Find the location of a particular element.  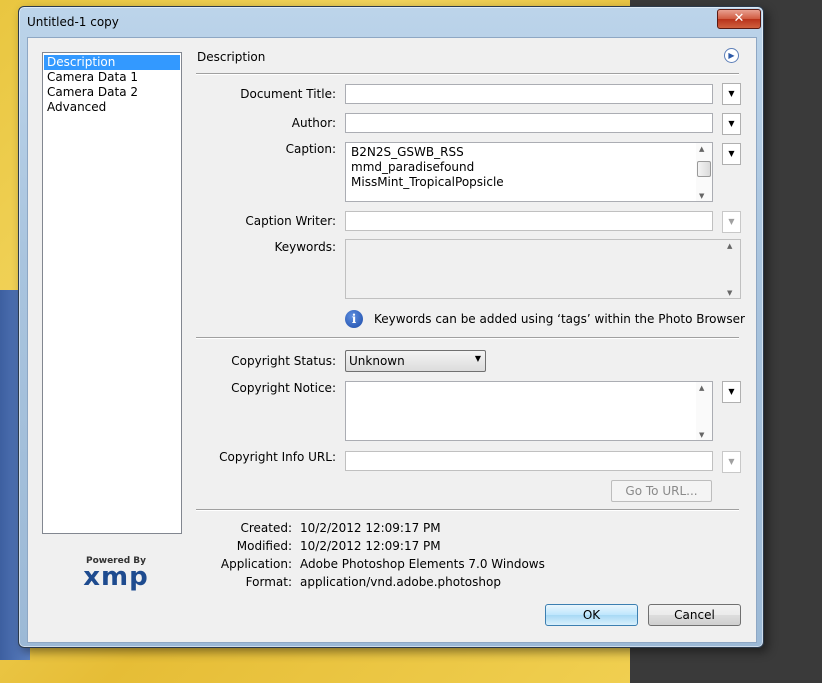

caption-line: B2N2S_GSWB_RSS is located at coordinates (407, 152).